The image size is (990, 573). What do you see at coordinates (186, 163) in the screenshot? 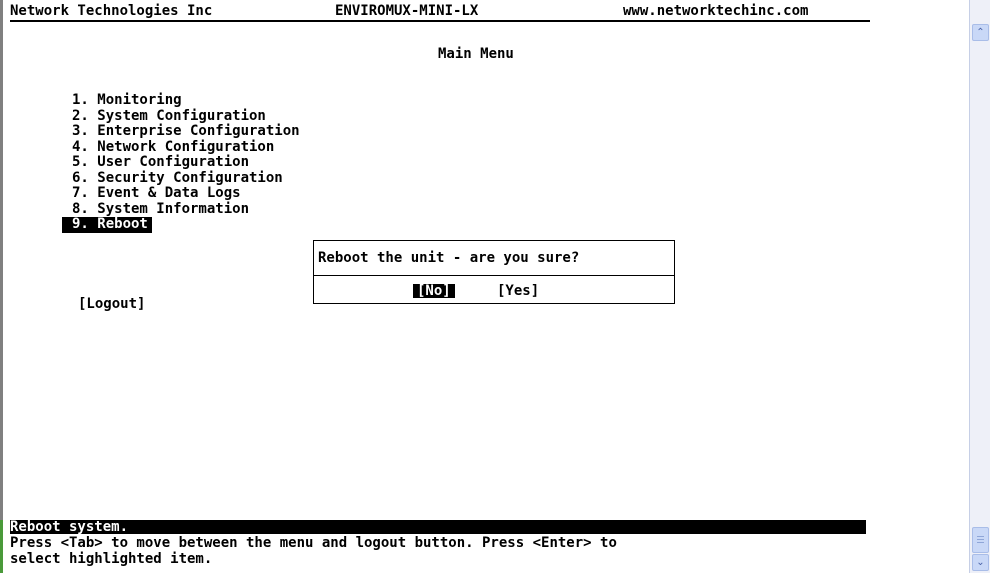
I see `menu-item-user-configuration: 5. User Configuration` at bounding box center [186, 163].